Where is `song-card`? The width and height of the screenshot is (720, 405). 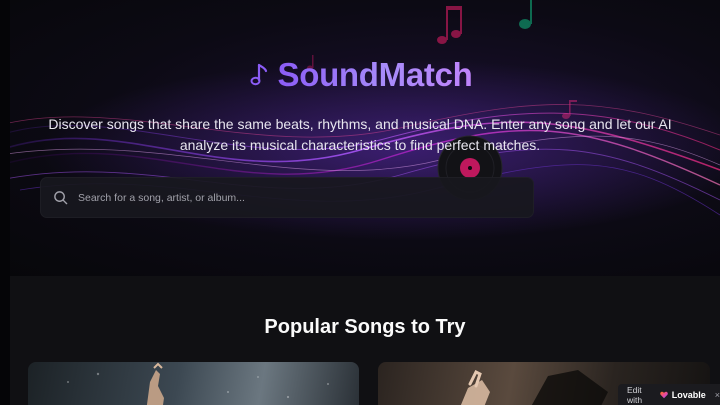 song-card is located at coordinates (193, 383).